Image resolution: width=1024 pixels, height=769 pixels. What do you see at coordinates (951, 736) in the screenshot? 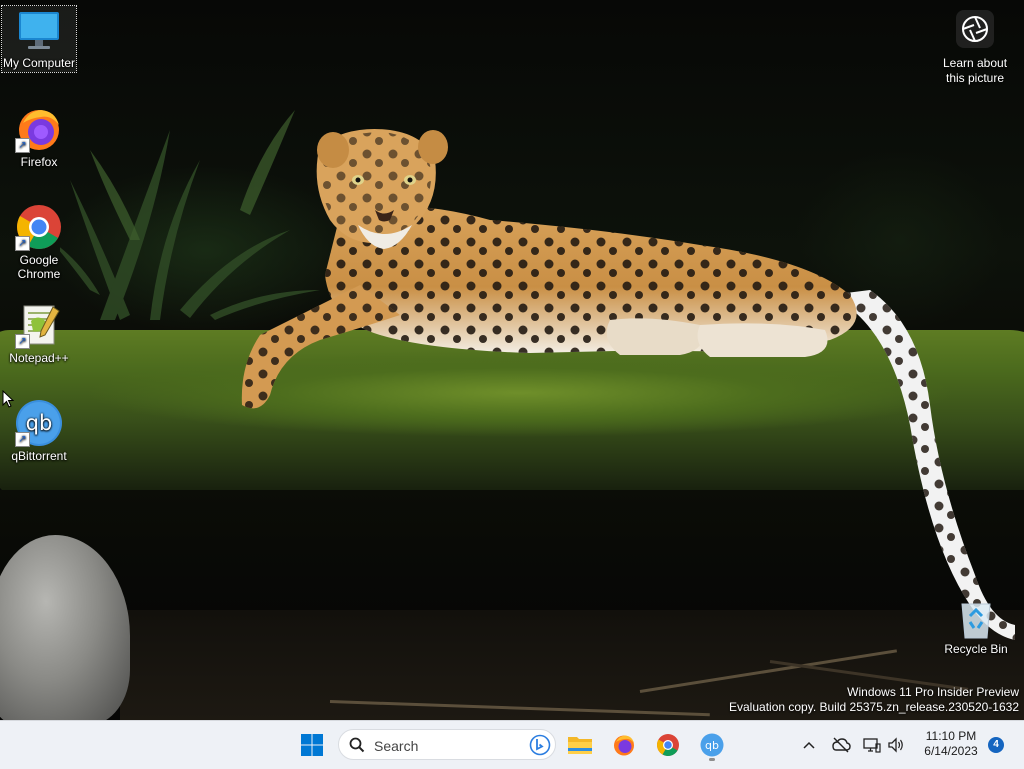
I see `clock-time: 11:10 PM` at bounding box center [951, 736].